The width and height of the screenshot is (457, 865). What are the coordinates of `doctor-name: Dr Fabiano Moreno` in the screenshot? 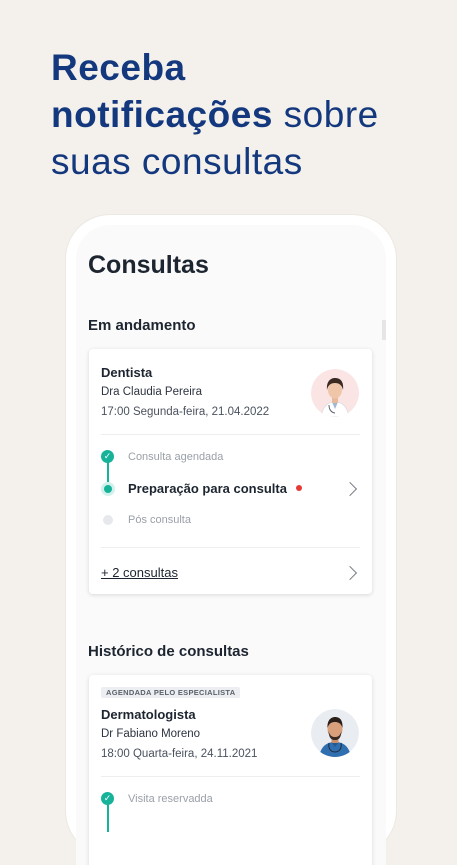 It's located at (151, 734).